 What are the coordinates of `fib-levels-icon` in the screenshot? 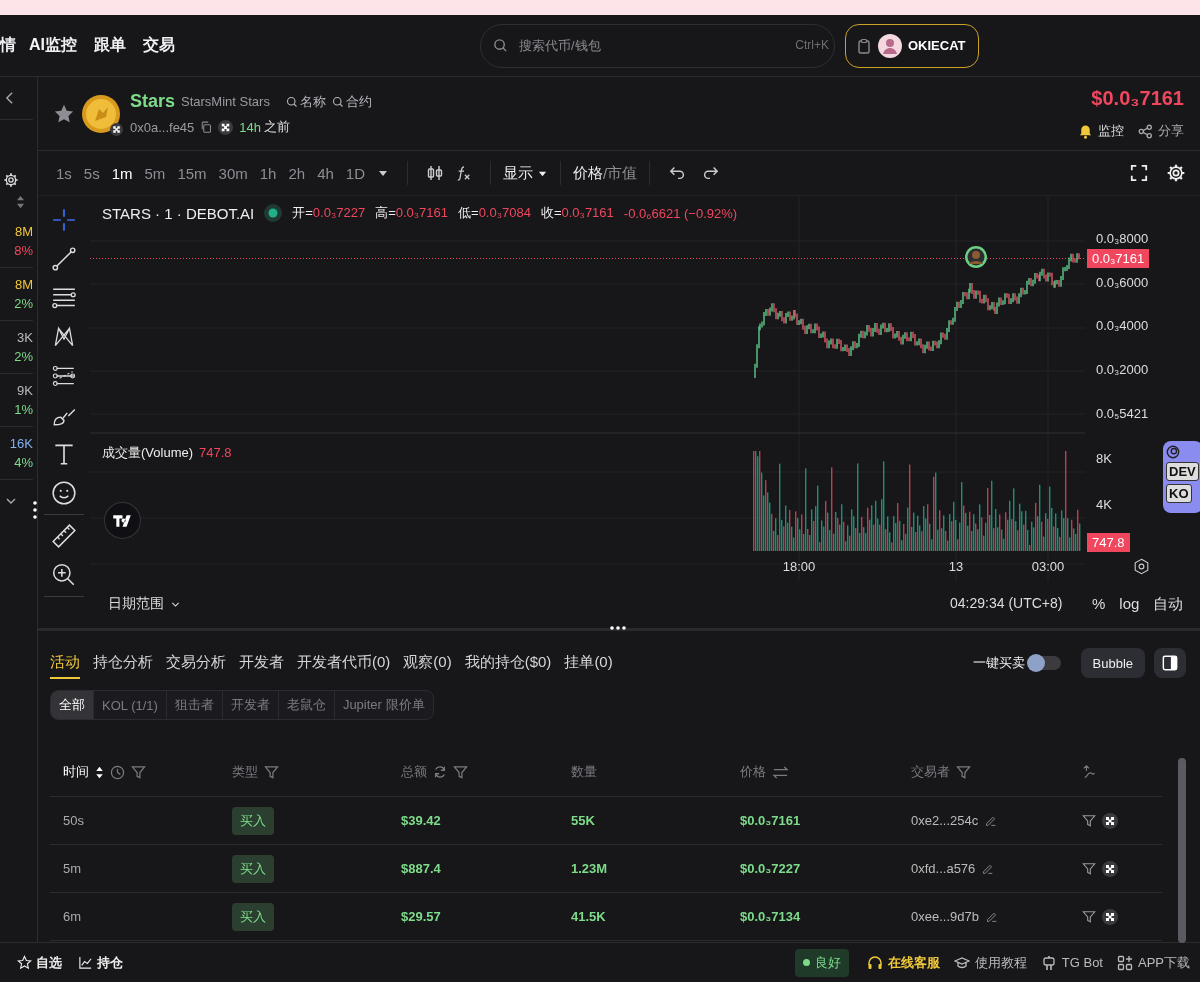 It's located at (64, 376).